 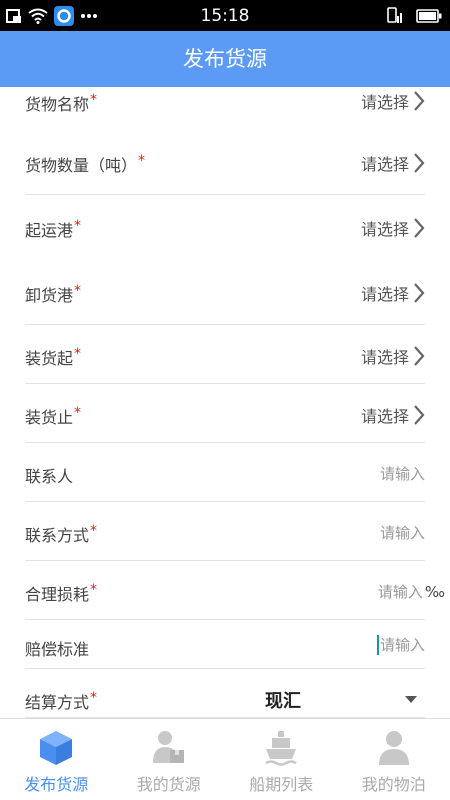 What do you see at coordinates (53, 416) in the screenshot?
I see `field-label: 装货止*` at bounding box center [53, 416].